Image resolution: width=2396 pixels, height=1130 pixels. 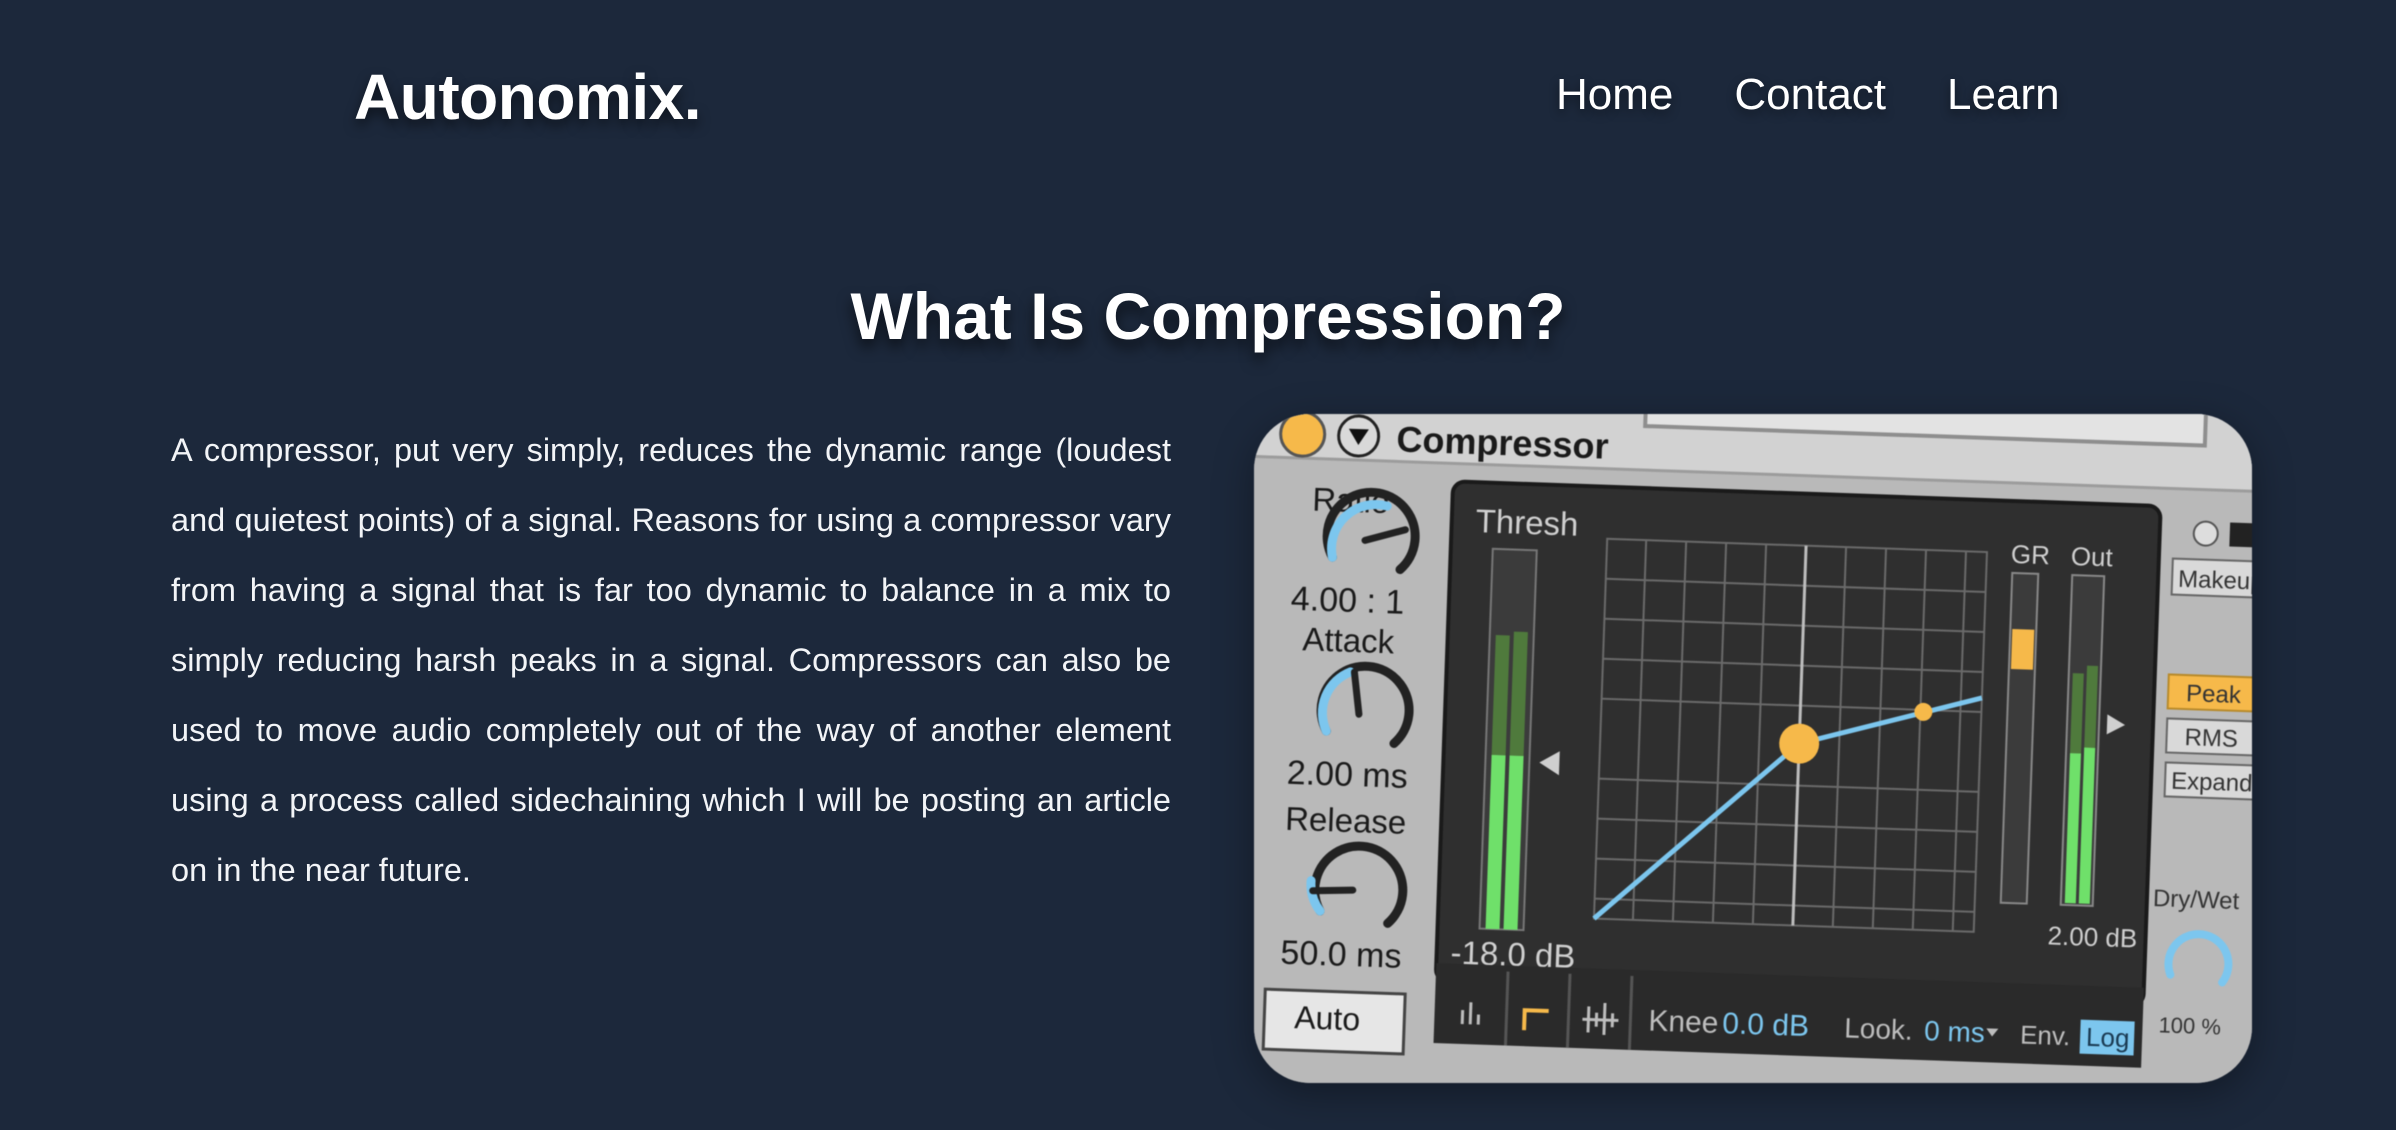 I want to click on release-knob, so click(x=1333, y=890).